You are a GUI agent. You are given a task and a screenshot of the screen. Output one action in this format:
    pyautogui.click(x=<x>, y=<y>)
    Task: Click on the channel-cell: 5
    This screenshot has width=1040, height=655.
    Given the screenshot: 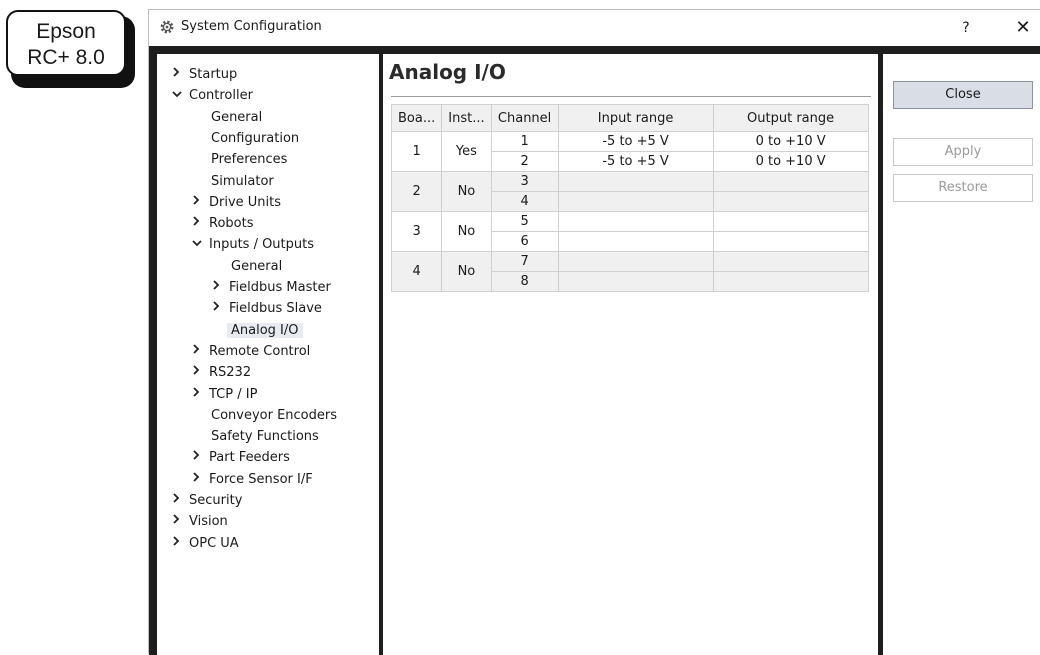 What is the action you would take?
    pyautogui.click(x=524, y=221)
    